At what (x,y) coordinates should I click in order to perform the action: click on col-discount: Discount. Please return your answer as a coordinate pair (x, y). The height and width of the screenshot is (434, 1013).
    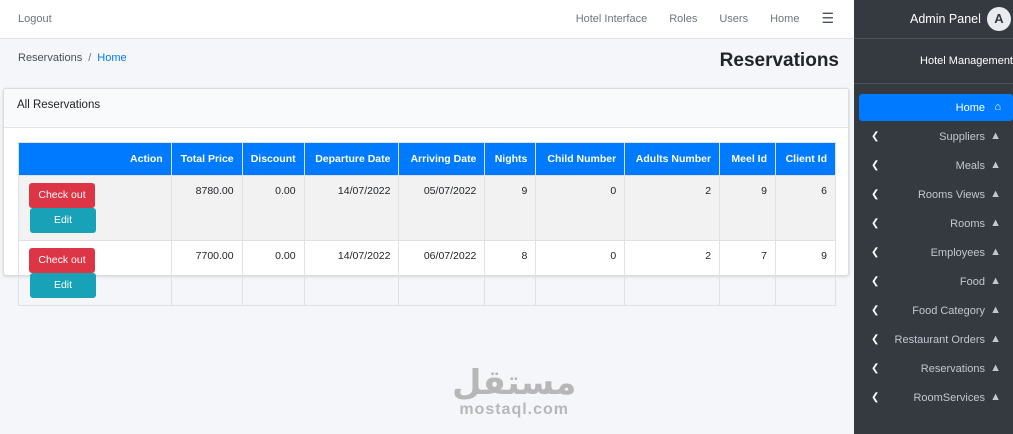
    Looking at the image, I should click on (273, 159).